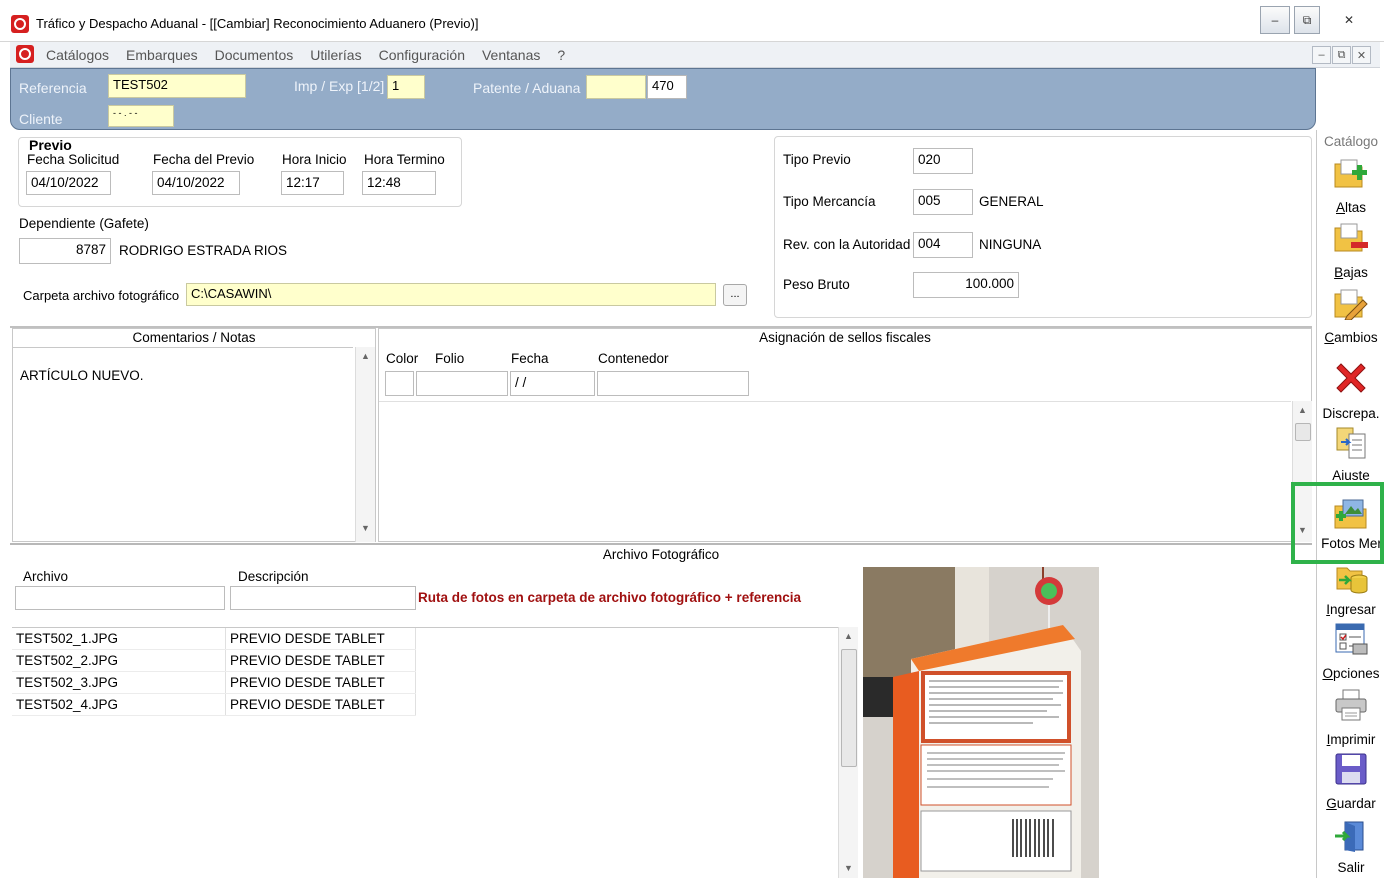 The width and height of the screenshot is (1384, 878). What do you see at coordinates (82, 375) in the screenshot?
I see `comentarios-text: ARTÍCULO NUEVO.` at bounding box center [82, 375].